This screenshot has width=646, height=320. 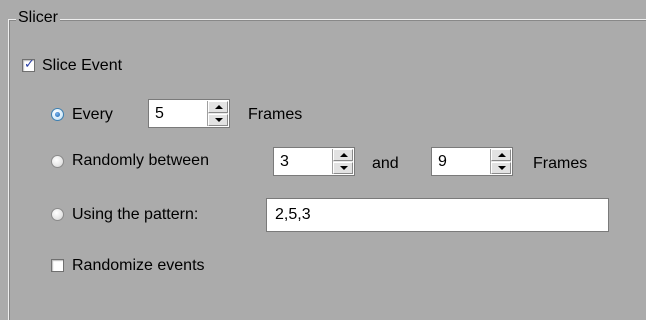 What do you see at coordinates (275, 114) in the screenshot?
I see `every-frames-unit: Frames` at bounding box center [275, 114].